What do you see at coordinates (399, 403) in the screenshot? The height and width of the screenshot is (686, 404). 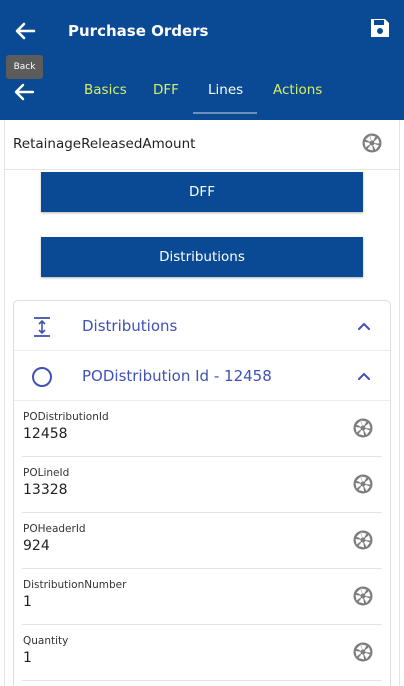 I see `content-border-right` at bounding box center [399, 403].